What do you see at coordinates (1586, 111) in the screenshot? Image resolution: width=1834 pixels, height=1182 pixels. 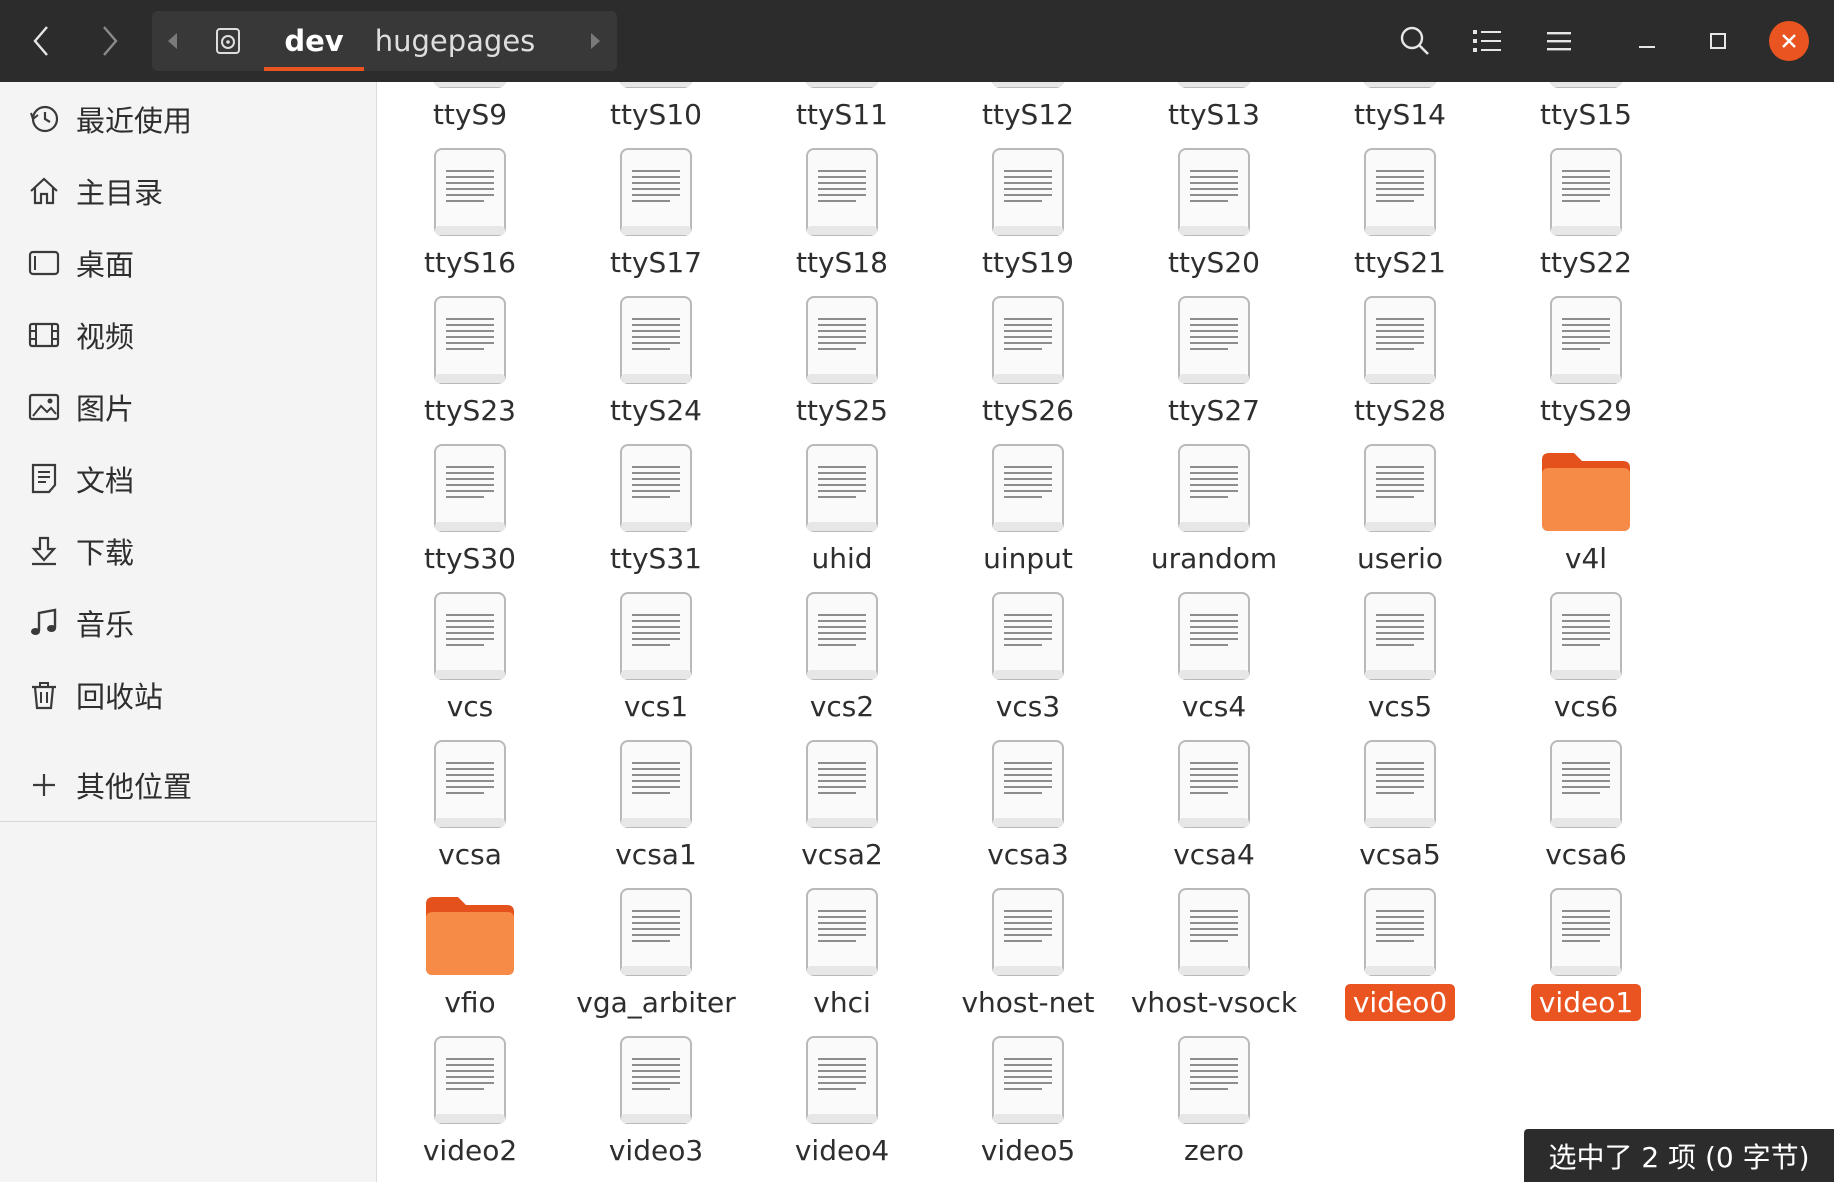 I see `file-item: ttyS15` at bounding box center [1586, 111].